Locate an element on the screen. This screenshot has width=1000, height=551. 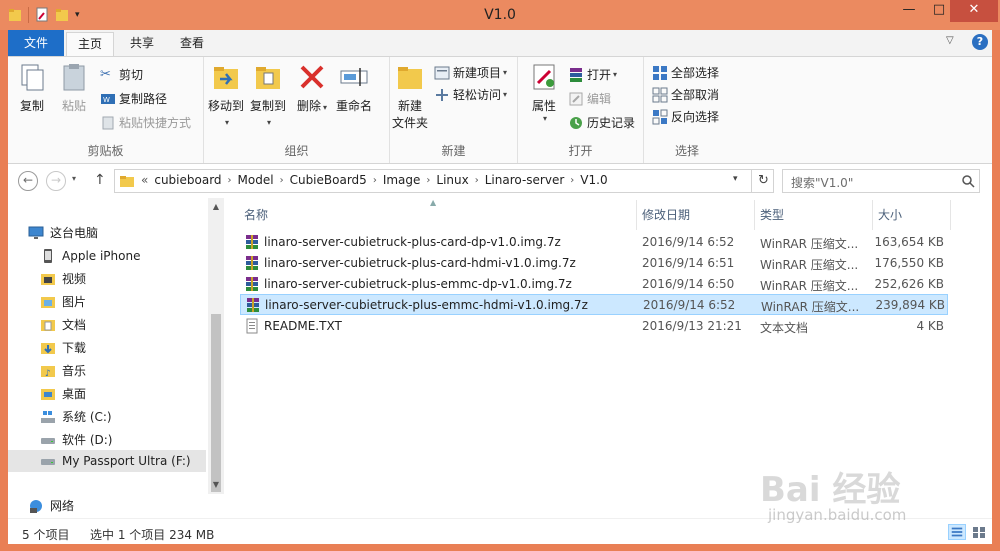
close-button: ✕ is located at coordinates (974, 11).